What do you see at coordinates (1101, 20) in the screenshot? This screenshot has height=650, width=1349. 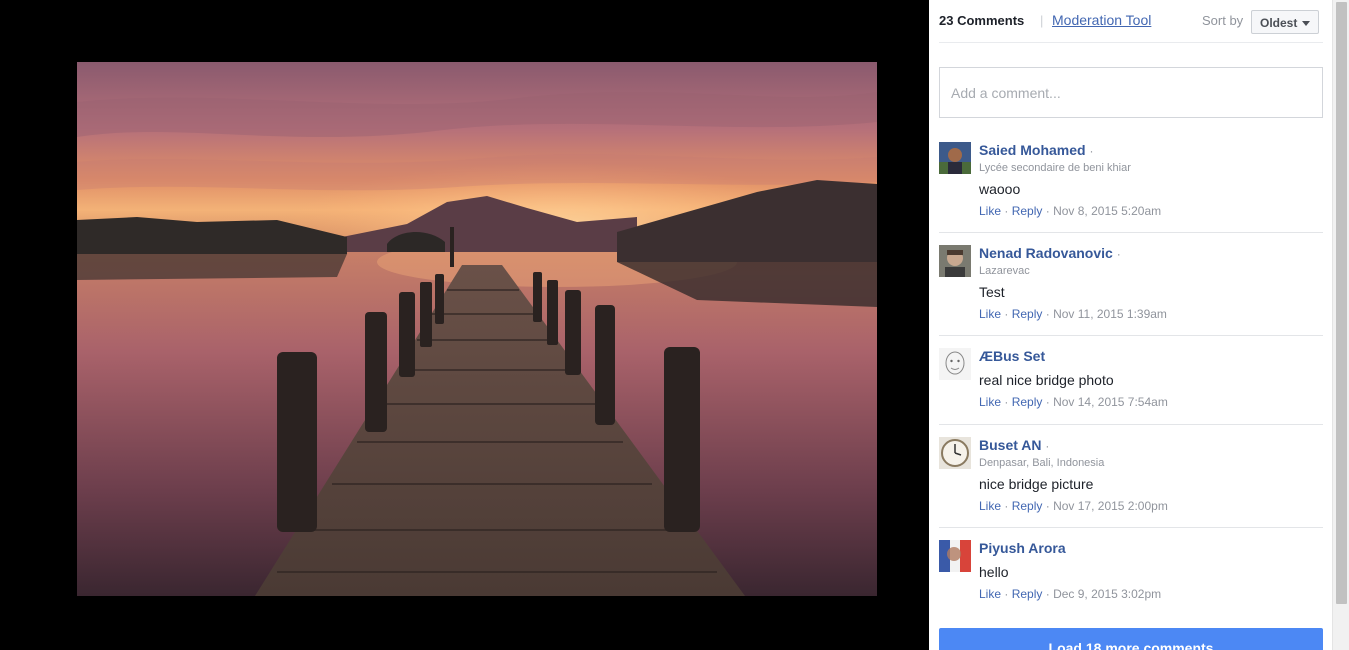 I see `moderation-tool-link: Moderation Tool` at bounding box center [1101, 20].